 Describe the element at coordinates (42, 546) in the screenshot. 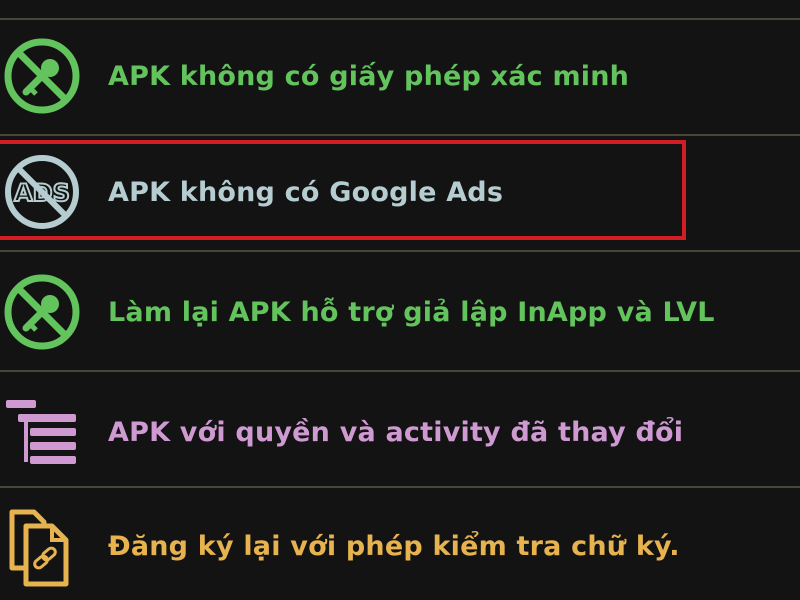

I see `copy-link-icon` at that location.